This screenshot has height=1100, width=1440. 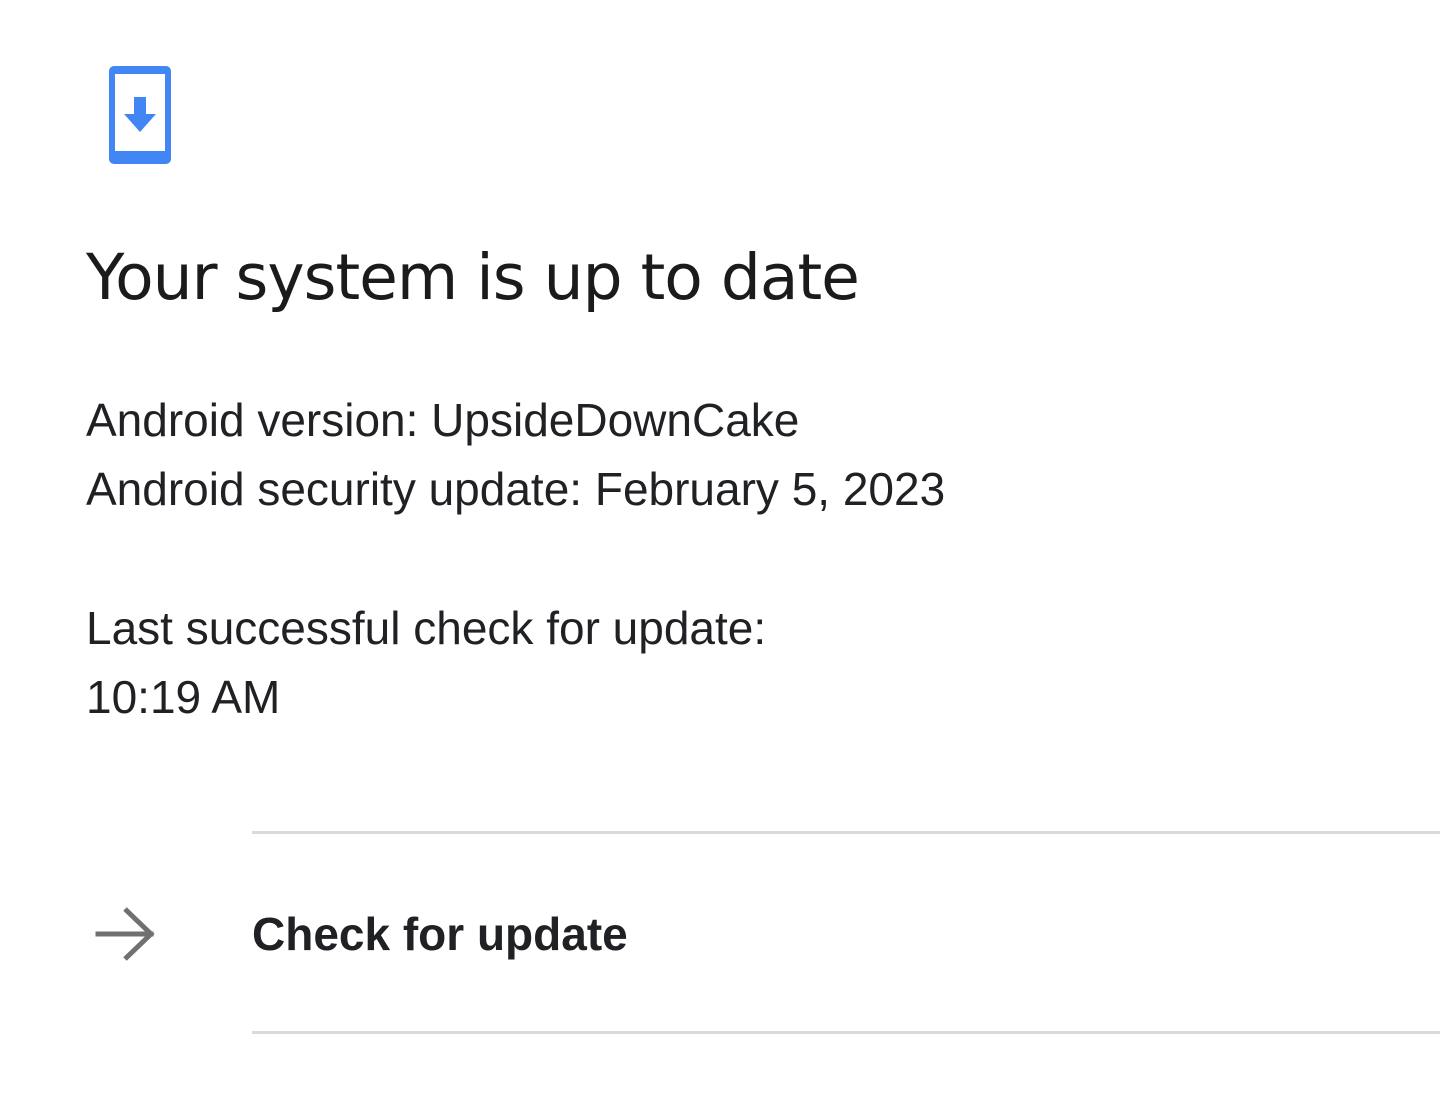 I want to click on android-version-text: Android version: UpsideDownCake, so click(x=443, y=420).